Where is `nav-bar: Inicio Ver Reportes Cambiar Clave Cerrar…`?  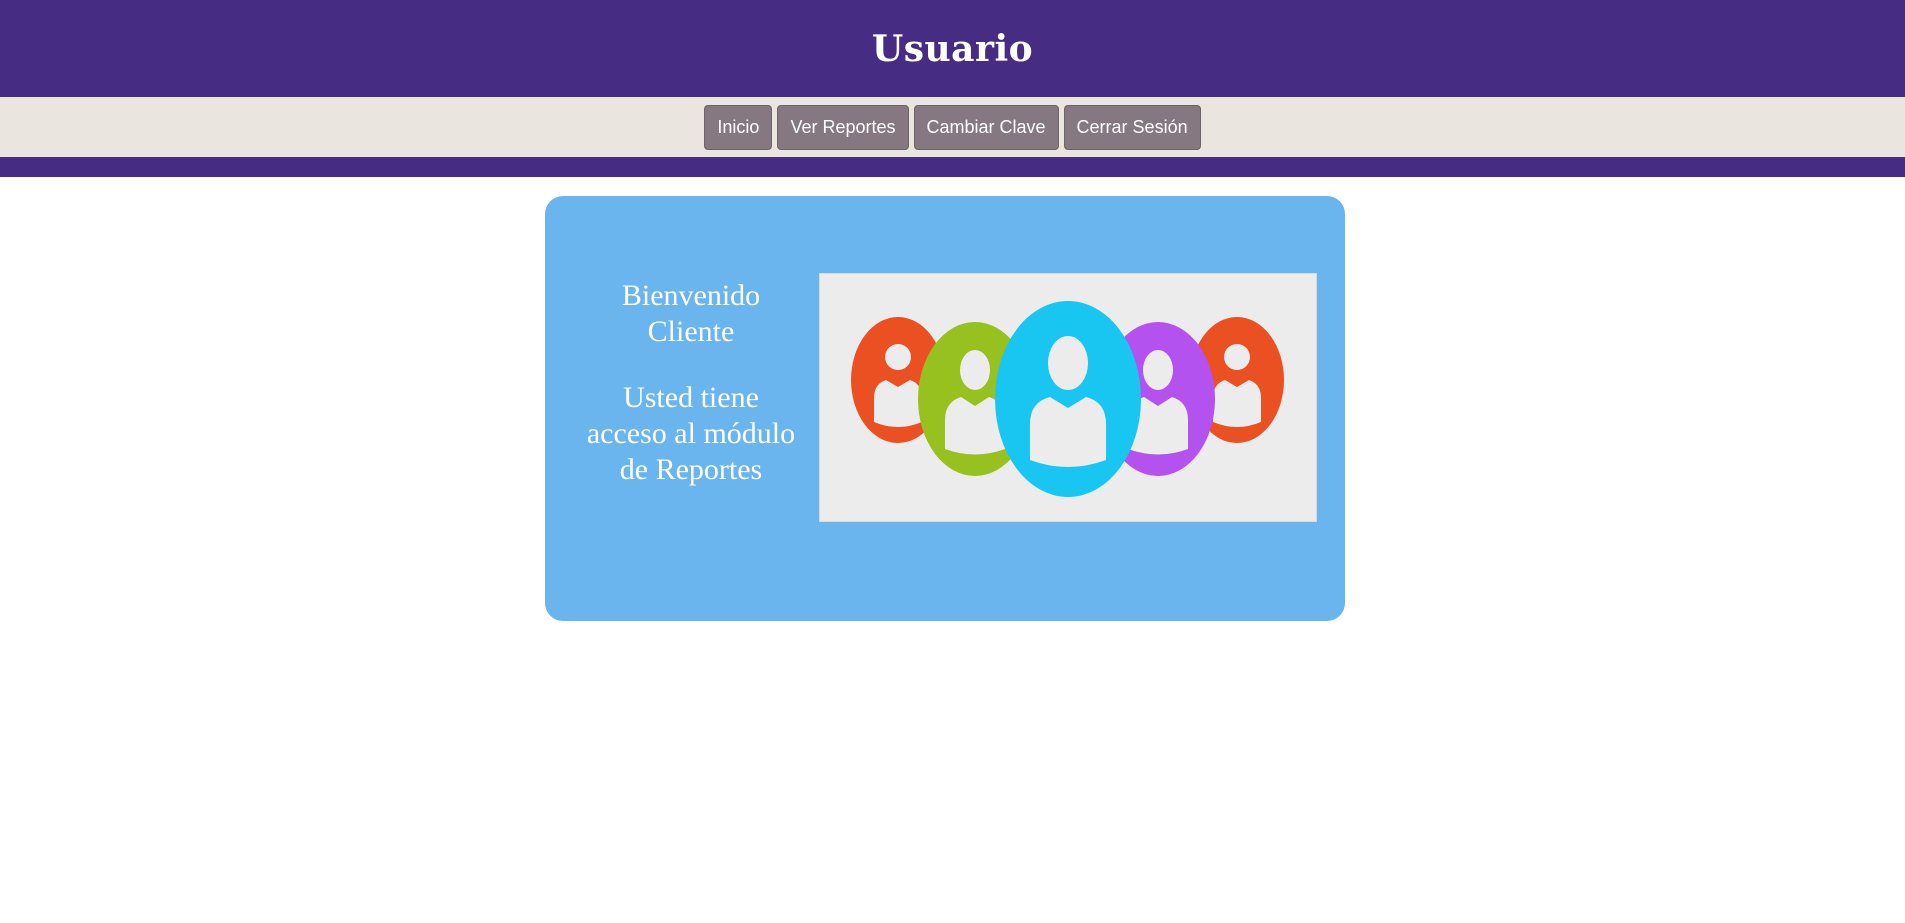
nav-bar: Inicio Ver Reportes Cambiar Clave Cerrar… is located at coordinates (952, 127).